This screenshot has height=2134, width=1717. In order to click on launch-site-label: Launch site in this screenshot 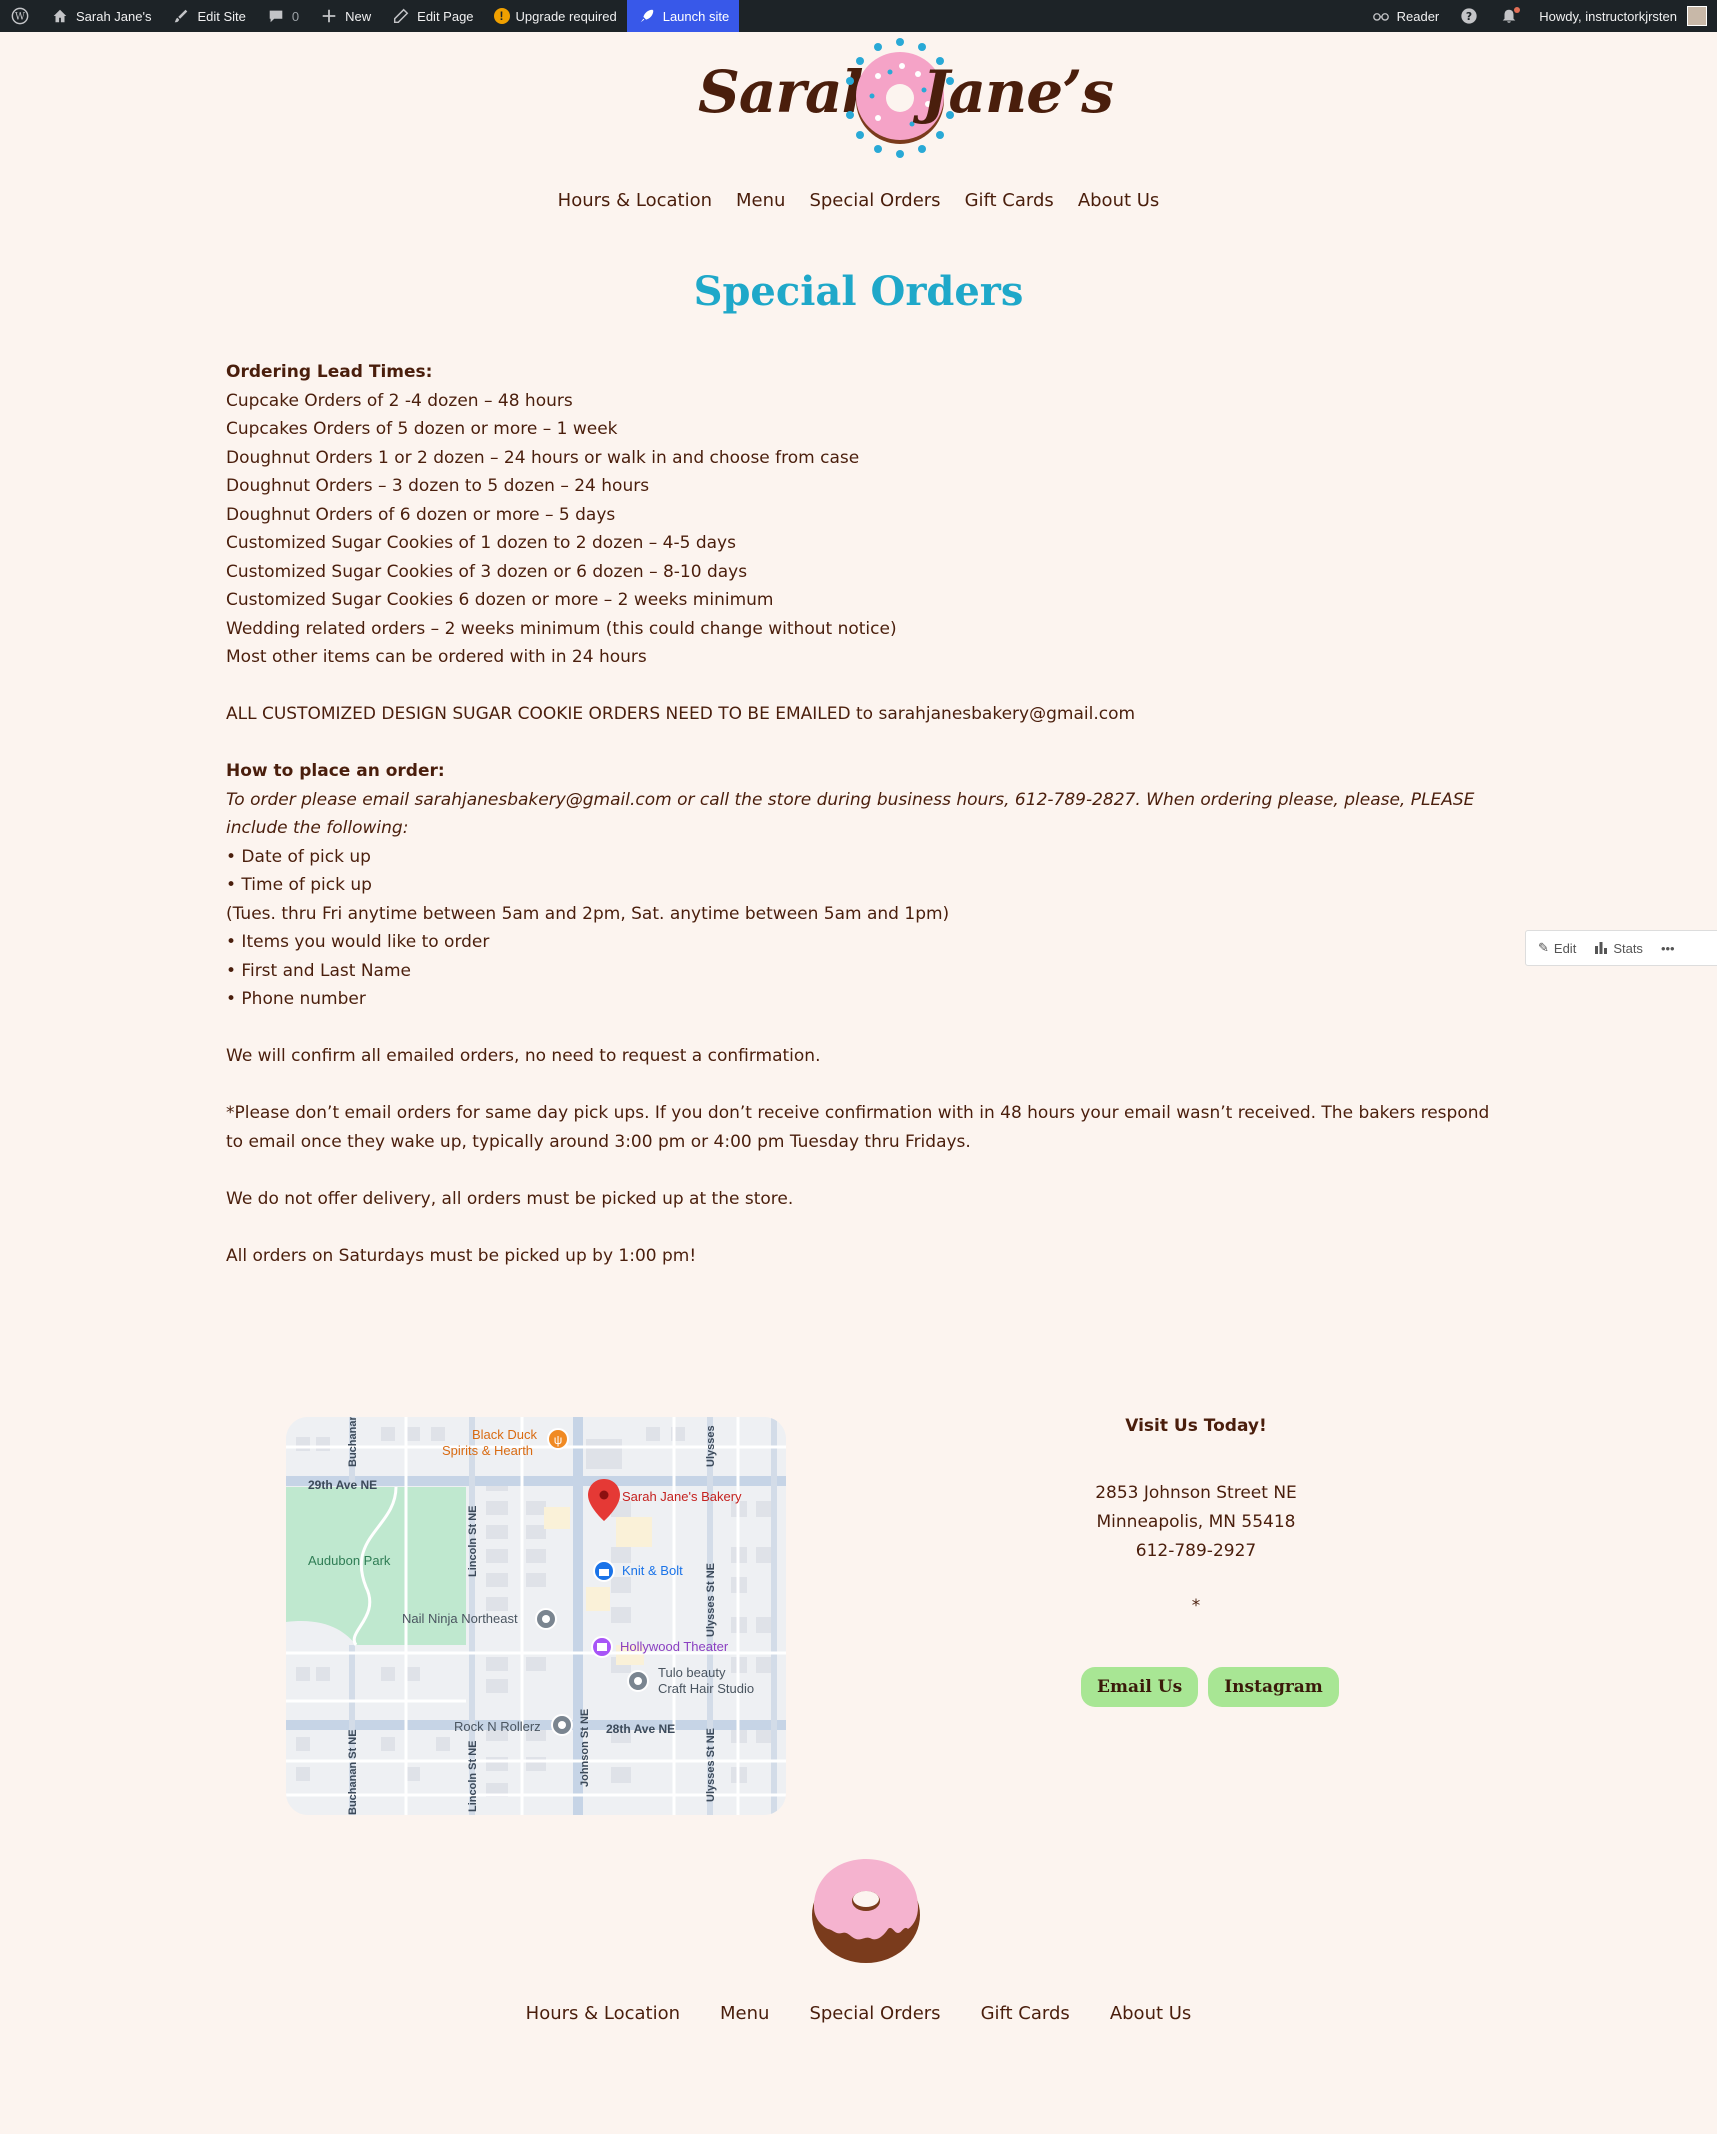, I will do `click(696, 16)`.